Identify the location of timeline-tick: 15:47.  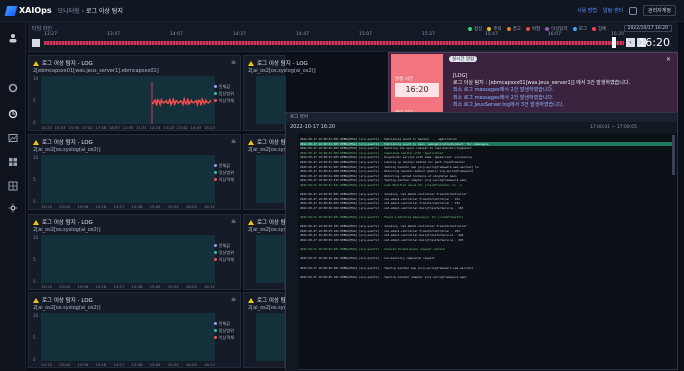
(491, 34).